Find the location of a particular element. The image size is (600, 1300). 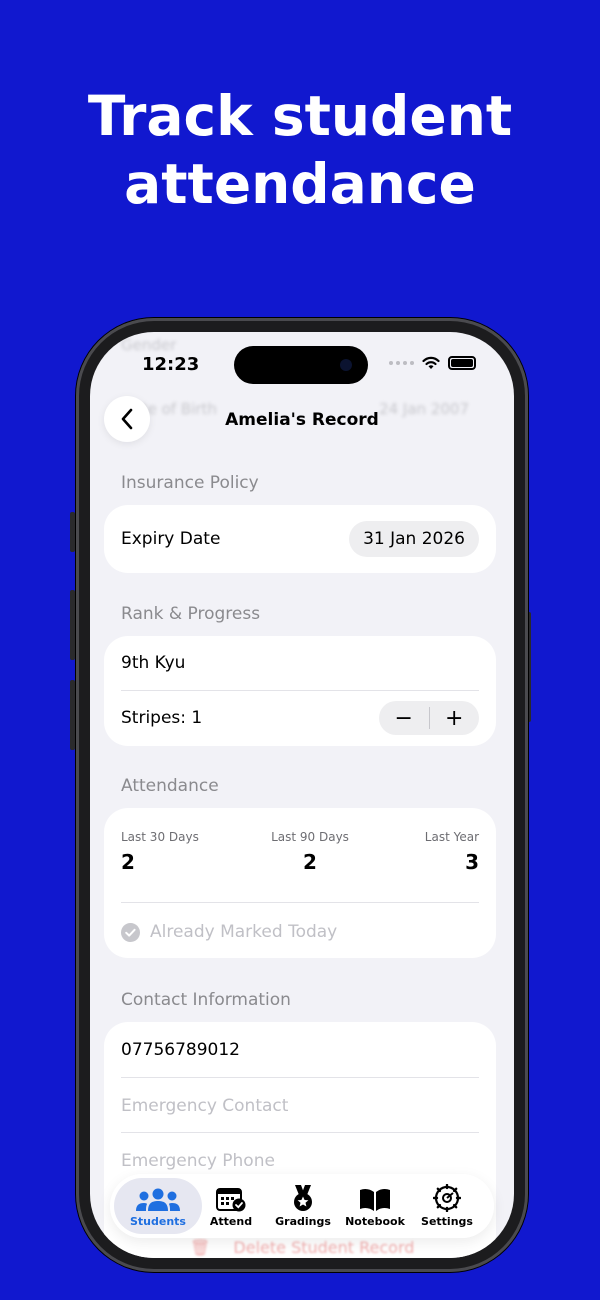

stripes-decrement-button: − is located at coordinates (404, 718).